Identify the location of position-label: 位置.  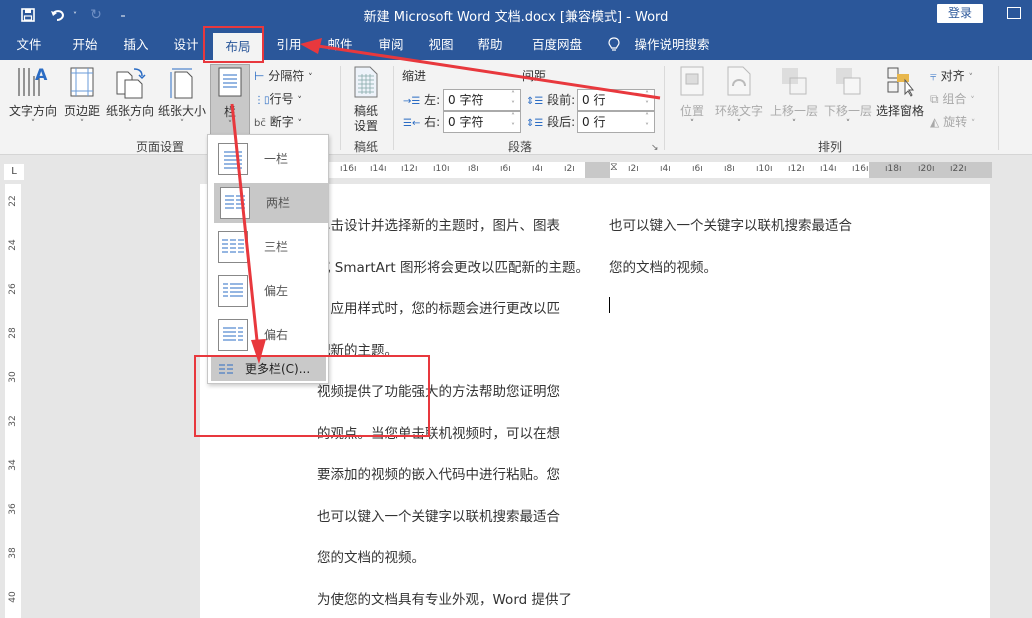
(691, 111).